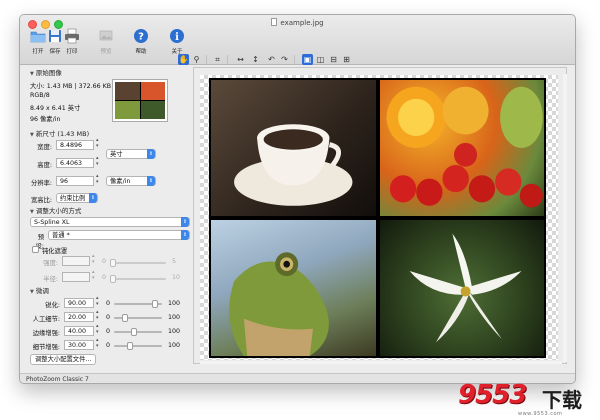 The height and width of the screenshot is (420, 600). I want to click on photo-frog, so click(293, 288).